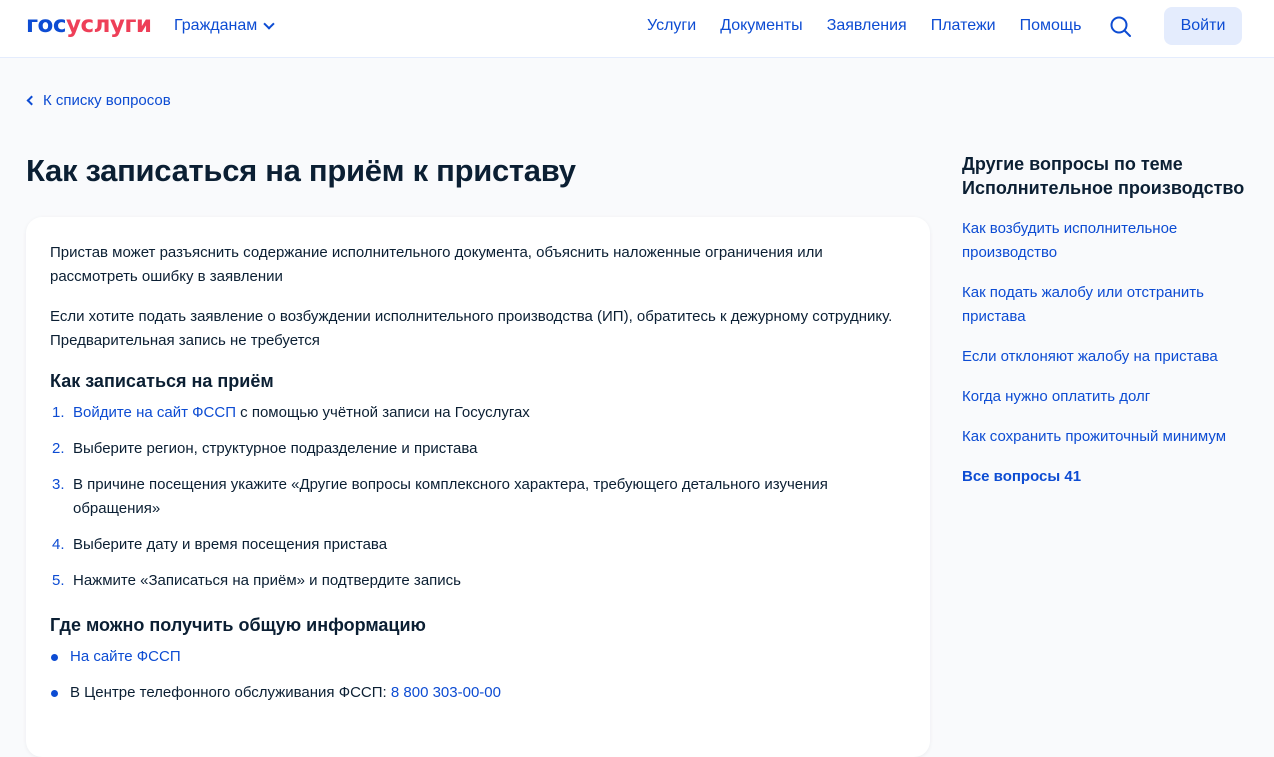 The height and width of the screenshot is (757, 1274). Describe the element at coordinates (1102, 357) in the screenshot. I see `related-link-rejected-complaint: Если отклоняют жалобу на пристава` at that location.